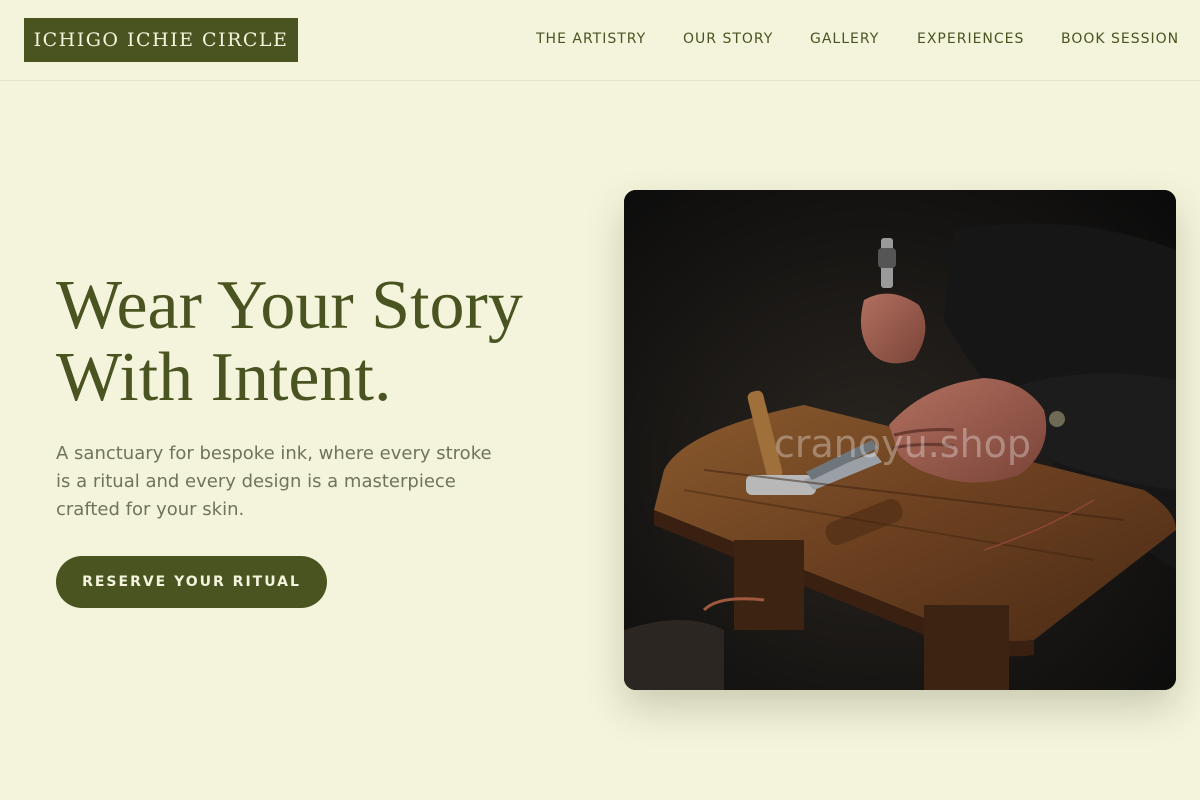  What do you see at coordinates (728, 39) in the screenshot?
I see `nav-item-our-story: OUR STORY` at bounding box center [728, 39].